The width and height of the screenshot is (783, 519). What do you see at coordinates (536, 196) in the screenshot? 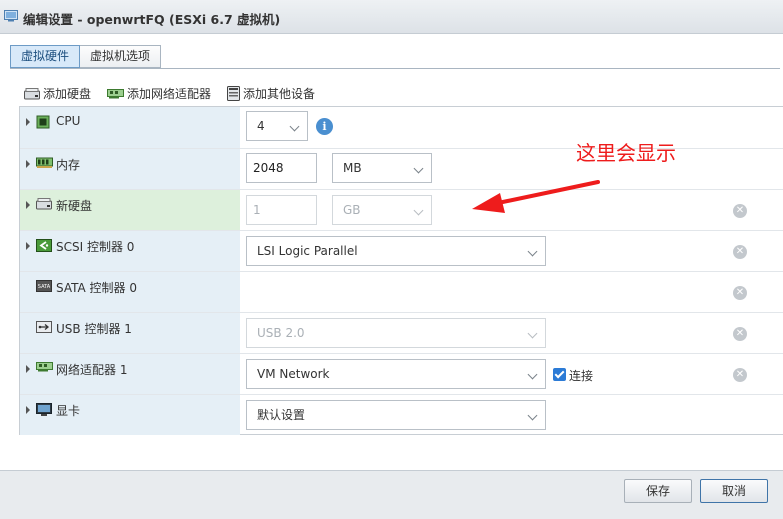
I see `annotation-arrow-icon` at bounding box center [536, 196].